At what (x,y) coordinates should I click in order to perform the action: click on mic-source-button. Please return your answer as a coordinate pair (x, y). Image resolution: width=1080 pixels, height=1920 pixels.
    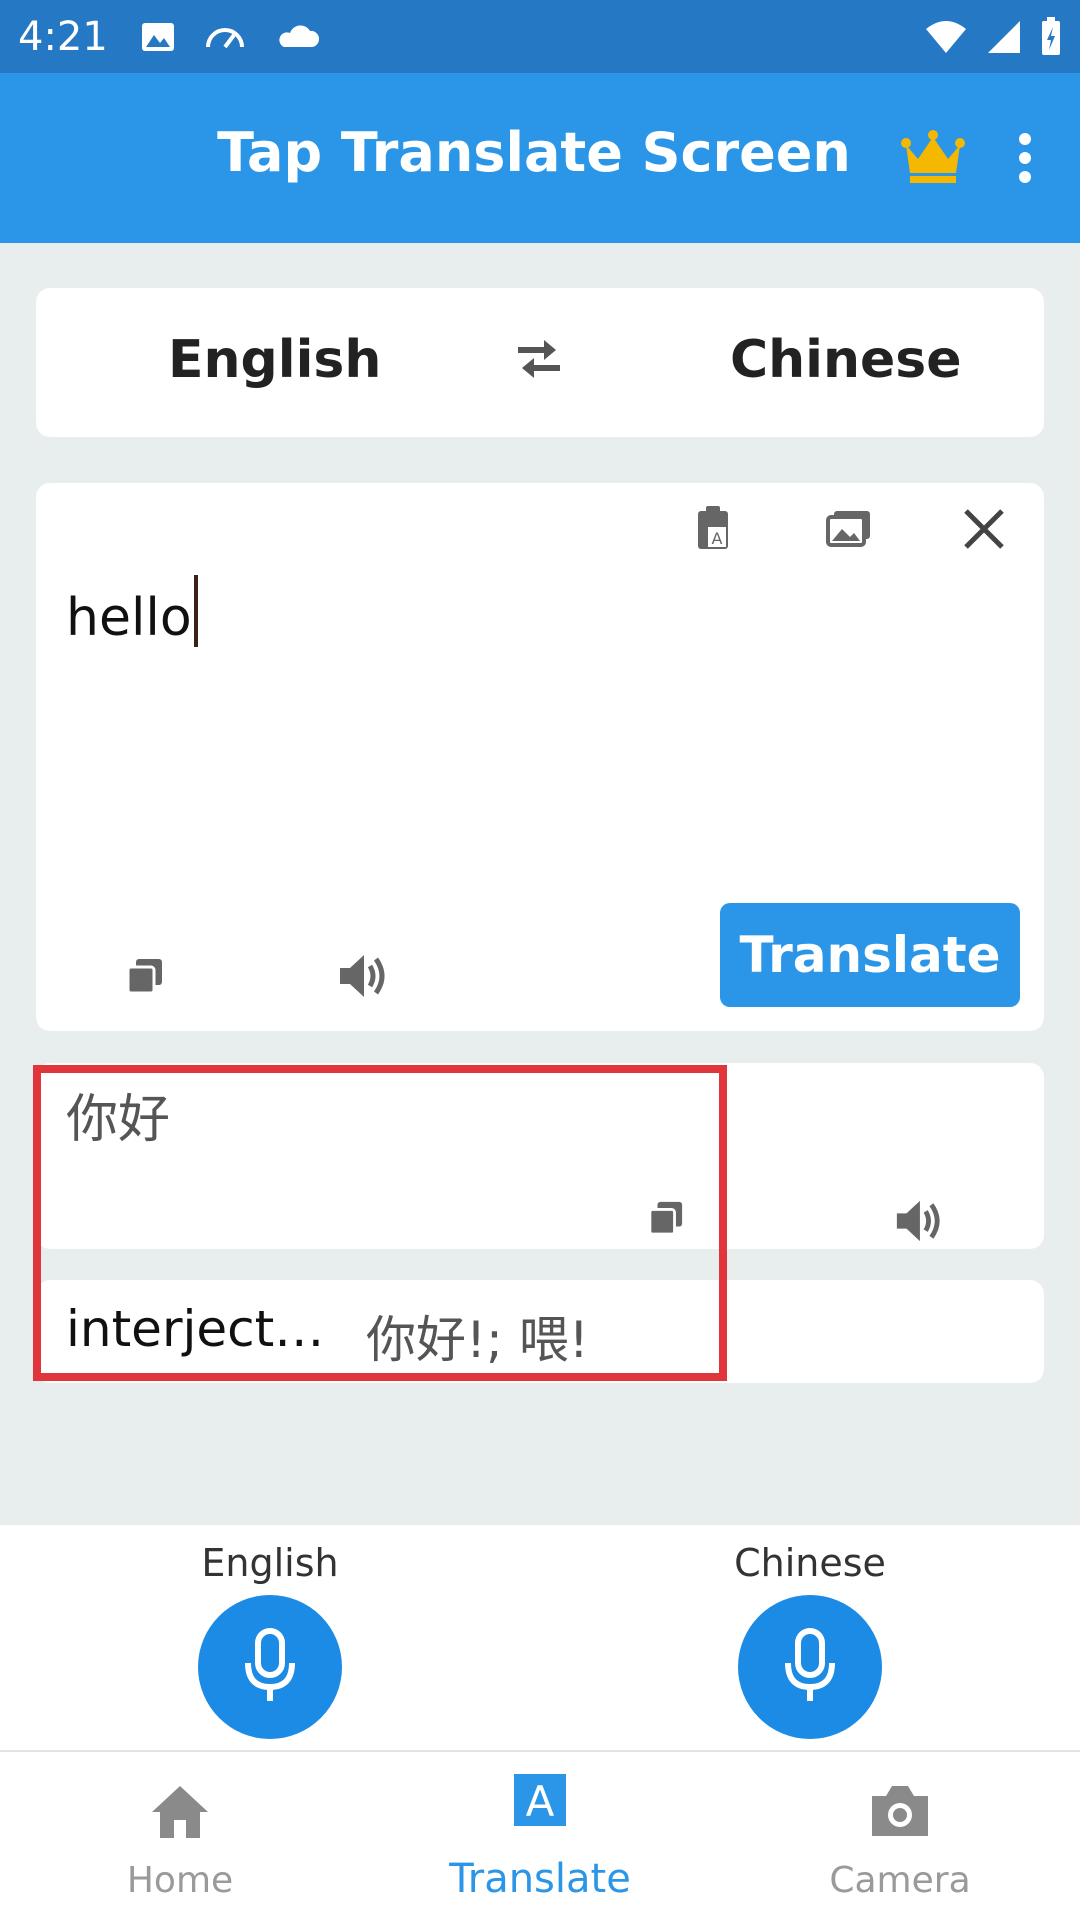
    Looking at the image, I should click on (270, 1667).